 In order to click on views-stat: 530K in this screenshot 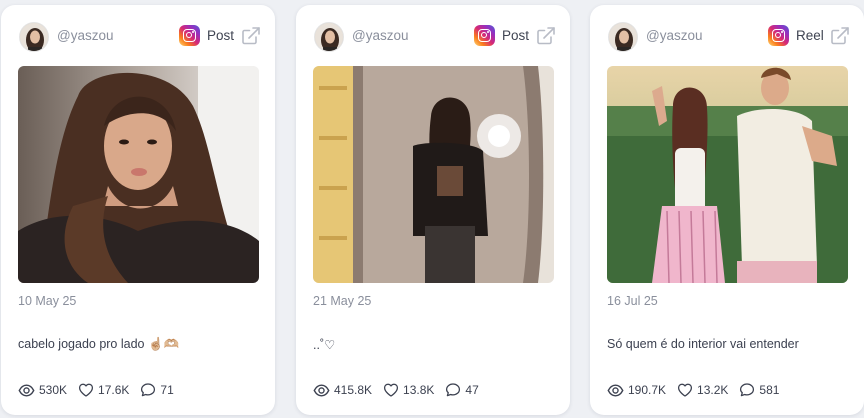, I will do `click(42, 390)`.